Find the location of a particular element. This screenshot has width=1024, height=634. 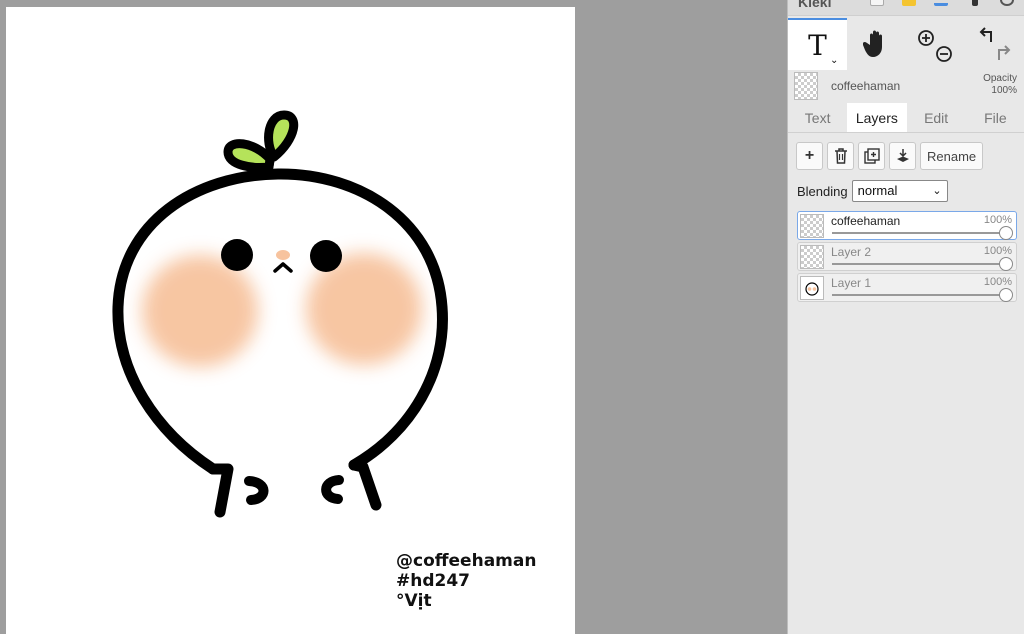

duplicate-layer-button is located at coordinates (871, 156).